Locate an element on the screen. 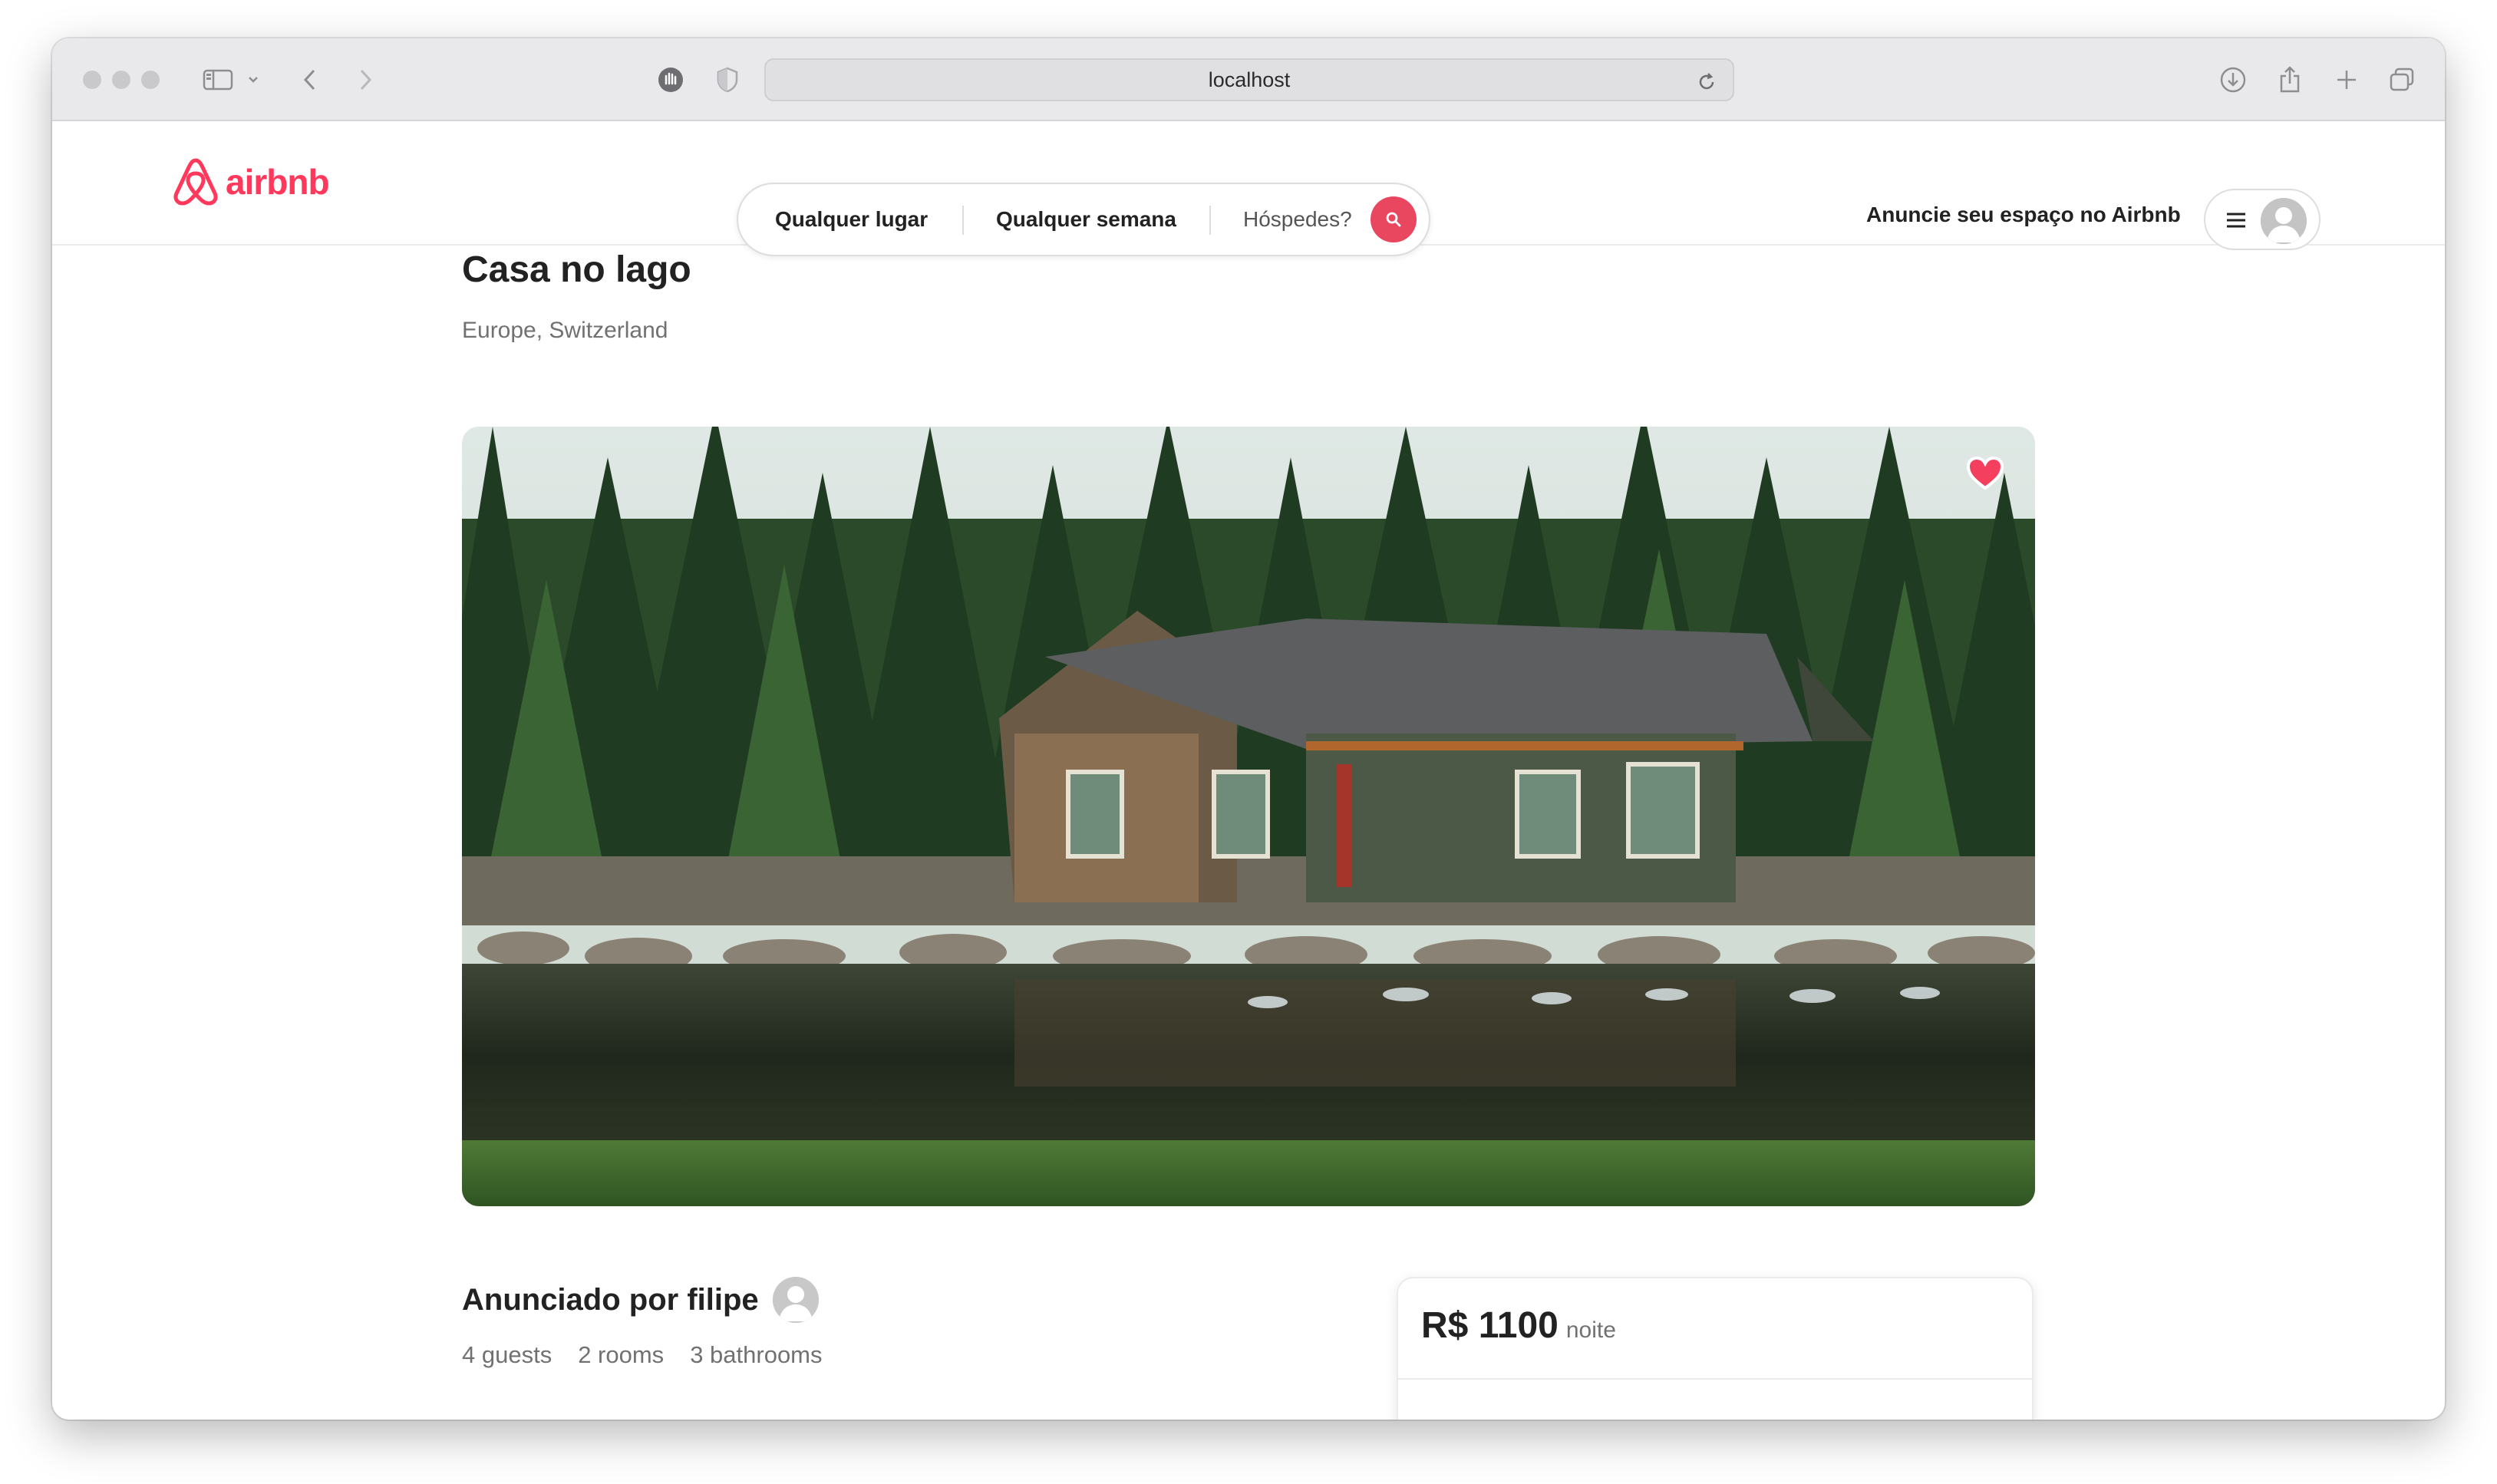 Image resolution: width=2497 pixels, height=1484 pixels. price-row: R$ 1100 noite is located at coordinates (1518, 1325).